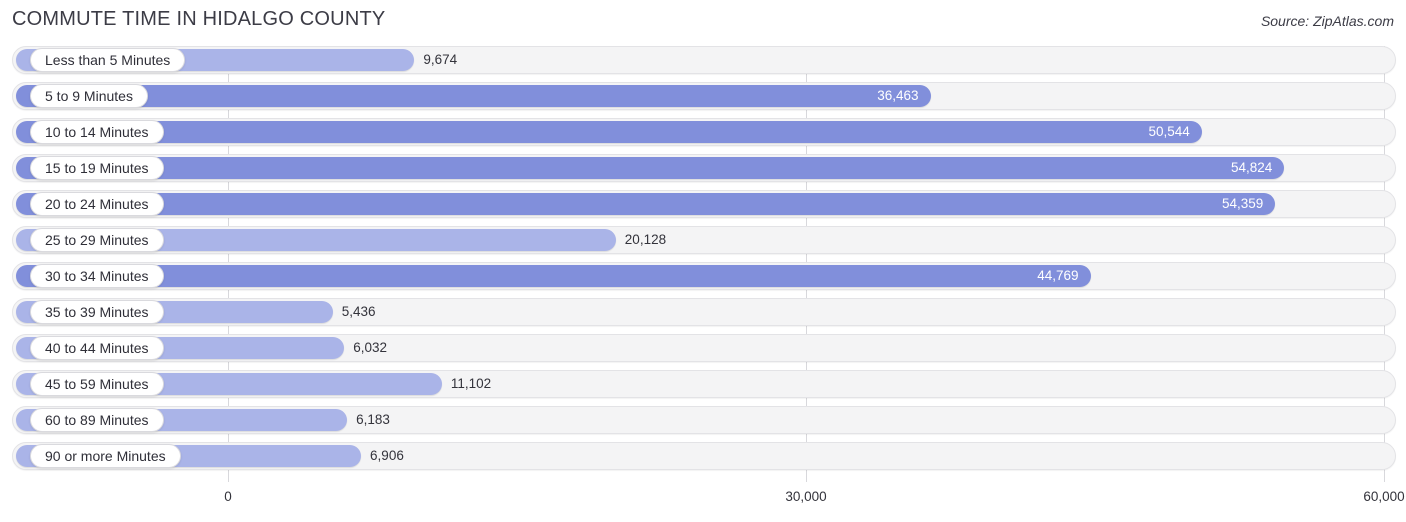  What do you see at coordinates (806, 496) in the screenshot?
I see `axis-tick-label: 30,000` at bounding box center [806, 496].